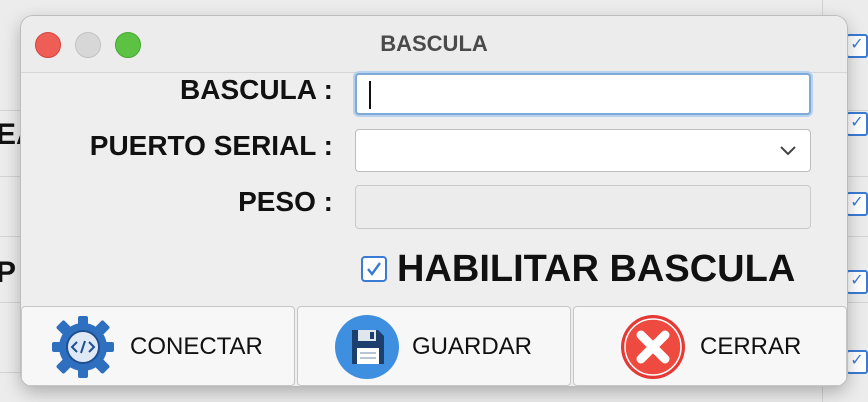 This screenshot has width=868, height=402. What do you see at coordinates (472, 346) in the screenshot?
I see `guardar-label: GUARDAR` at bounding box center [472, 346].